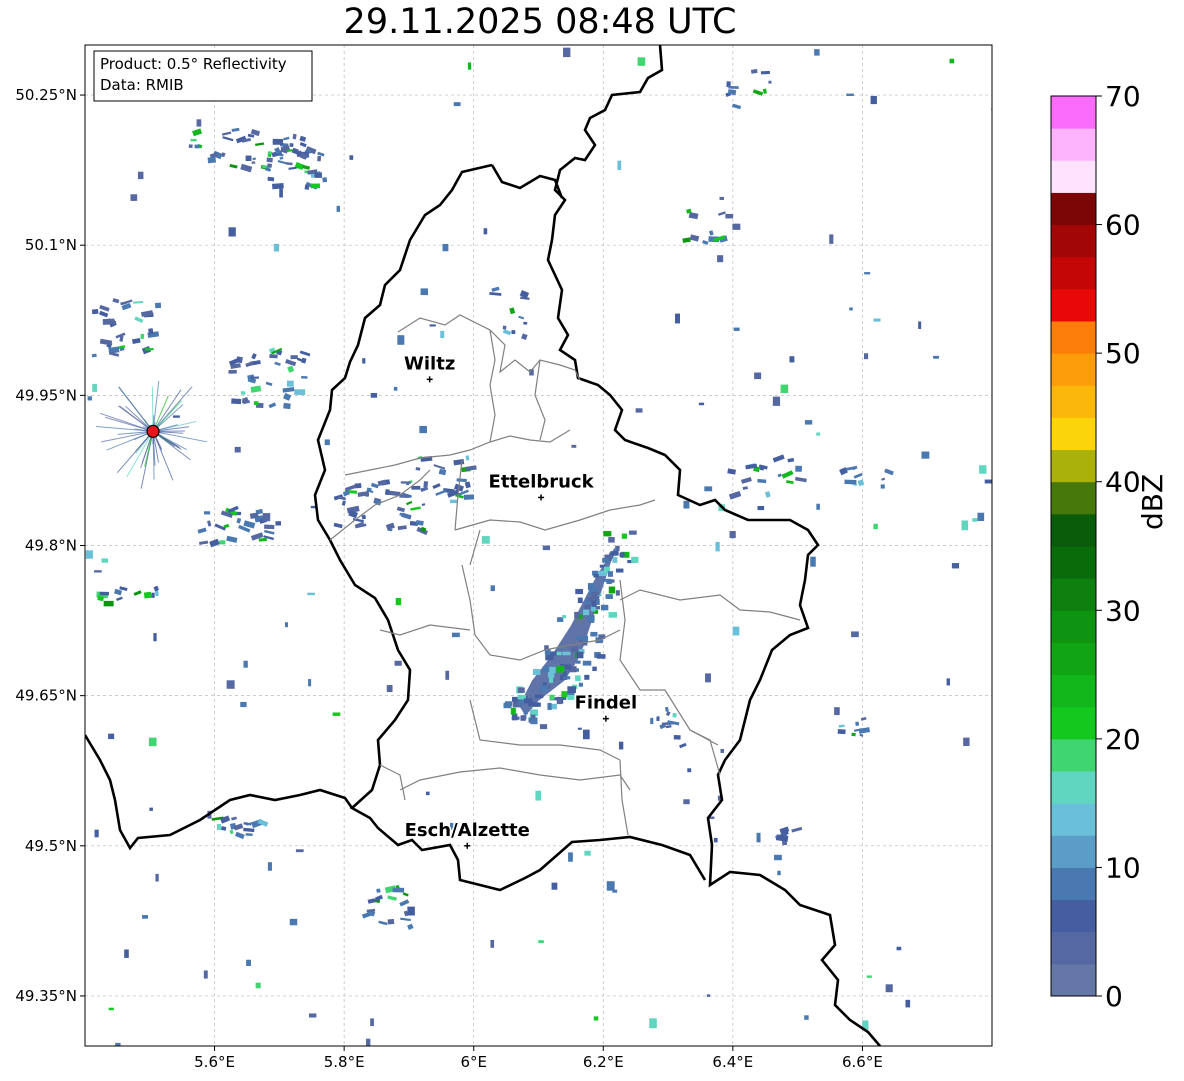 Image resolution: width=1184 pixels, height=1081 pixels. Describe the element at coordinates (152, 409) in the screenshot. I see `clutter-ray` at that location.